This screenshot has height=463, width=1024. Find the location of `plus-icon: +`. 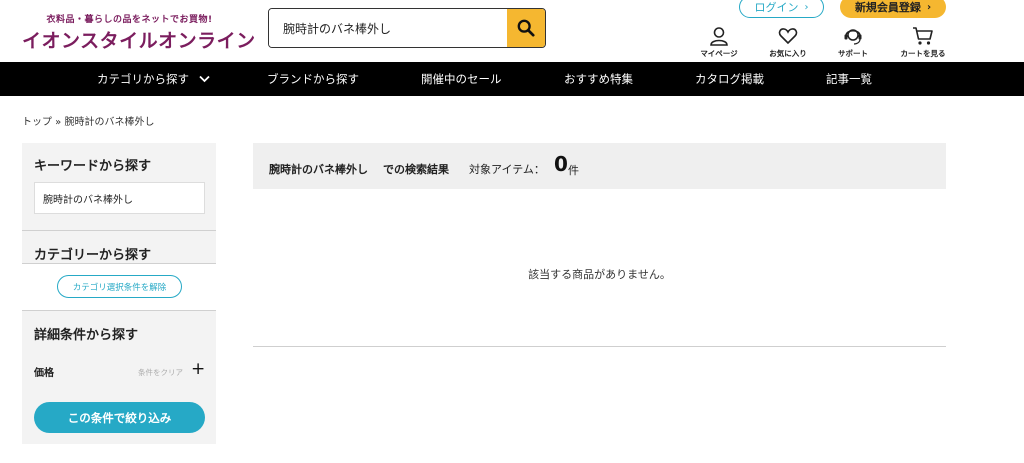

plus-icon: + is located at coordinates (198, 369).